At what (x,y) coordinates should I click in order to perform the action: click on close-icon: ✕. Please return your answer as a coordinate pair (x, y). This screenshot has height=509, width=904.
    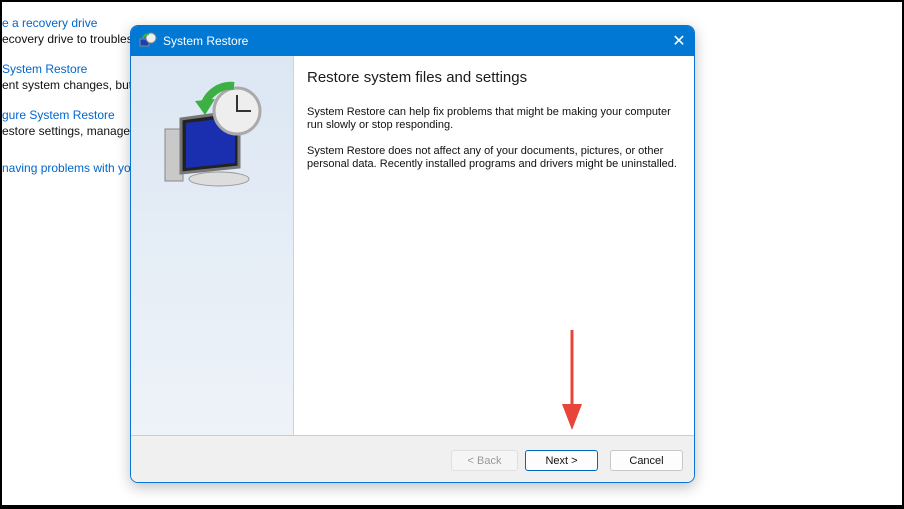
    Looking at the image, I should click on (679, 41).